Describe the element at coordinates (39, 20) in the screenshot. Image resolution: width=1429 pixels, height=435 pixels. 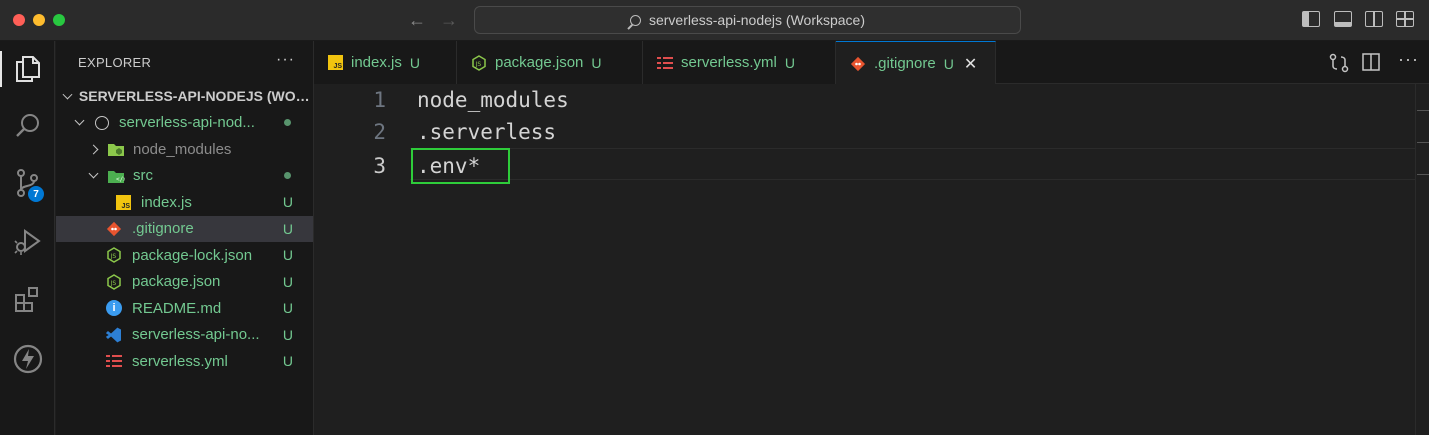
I see `minimize-window-button` at that location.